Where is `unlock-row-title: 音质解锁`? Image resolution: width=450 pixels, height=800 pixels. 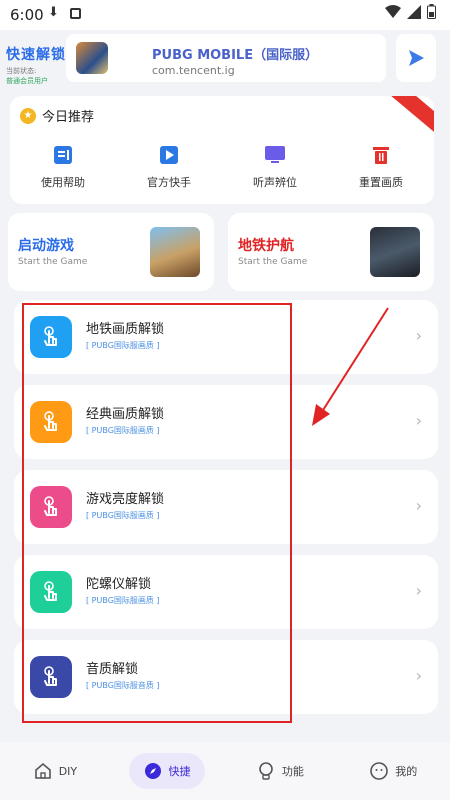 unlock-row-title: 音质解锁 is located at coordinates (112, 669).